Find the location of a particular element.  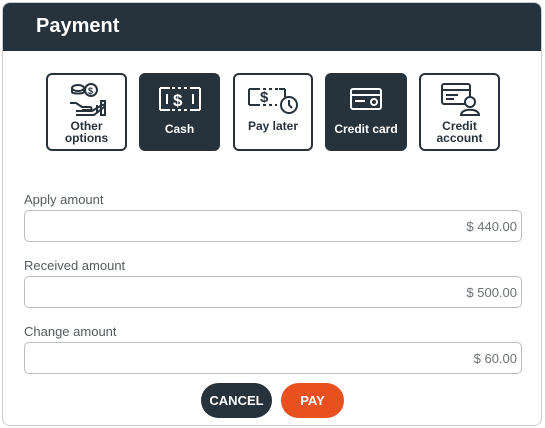

method-credit-card-button: Credit card is located at coordinates (366, 112).